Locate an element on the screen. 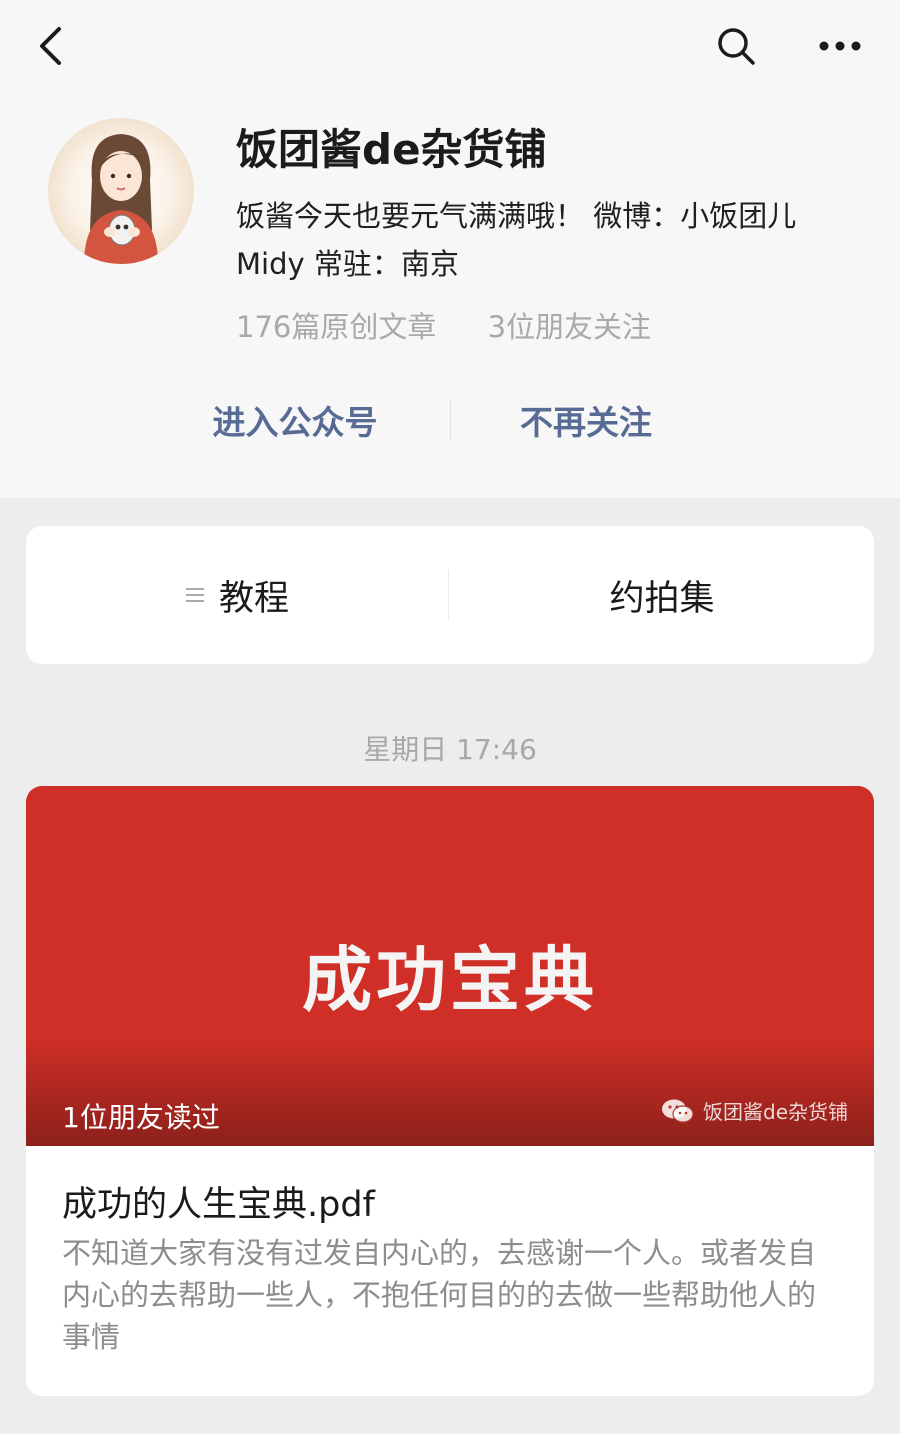  account-menu: 教程 约拍集 is located at coordinates (450, 595).